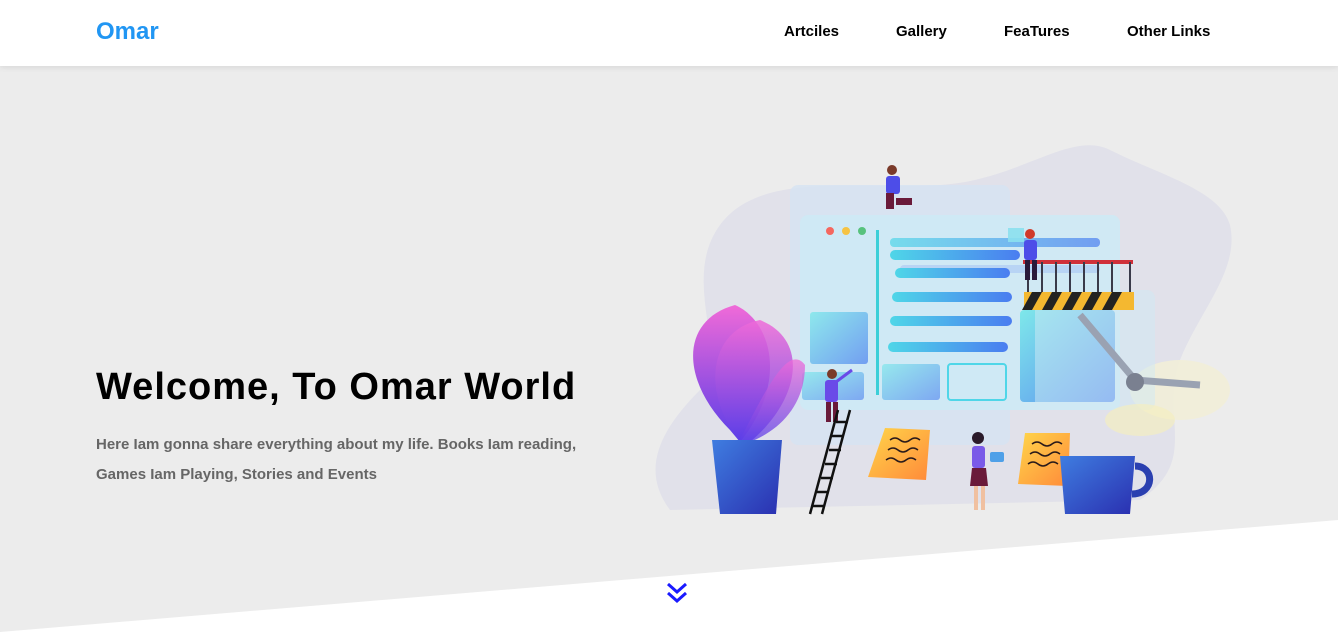 Image resolution: width=1338 pixels, height=633 pixels. I want to click on nav-link-features: FeaTures, so click(1037, 31).